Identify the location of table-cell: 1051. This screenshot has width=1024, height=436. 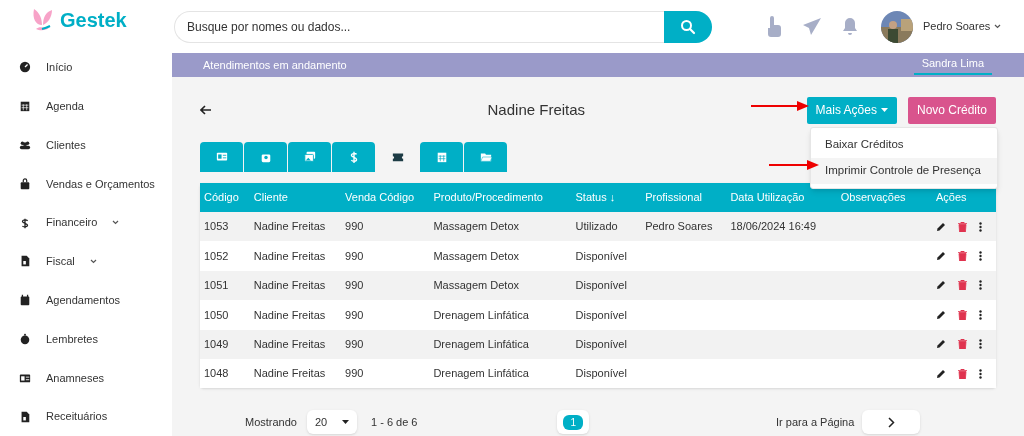
(216, 285).